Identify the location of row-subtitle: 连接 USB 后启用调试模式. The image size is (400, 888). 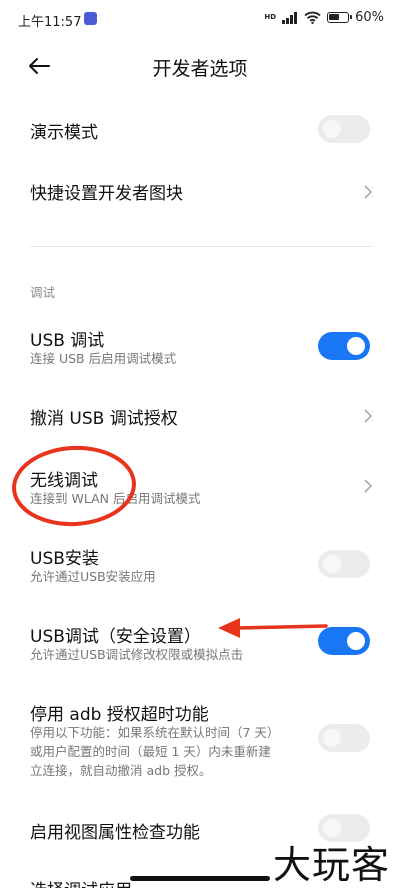
(103, 358).